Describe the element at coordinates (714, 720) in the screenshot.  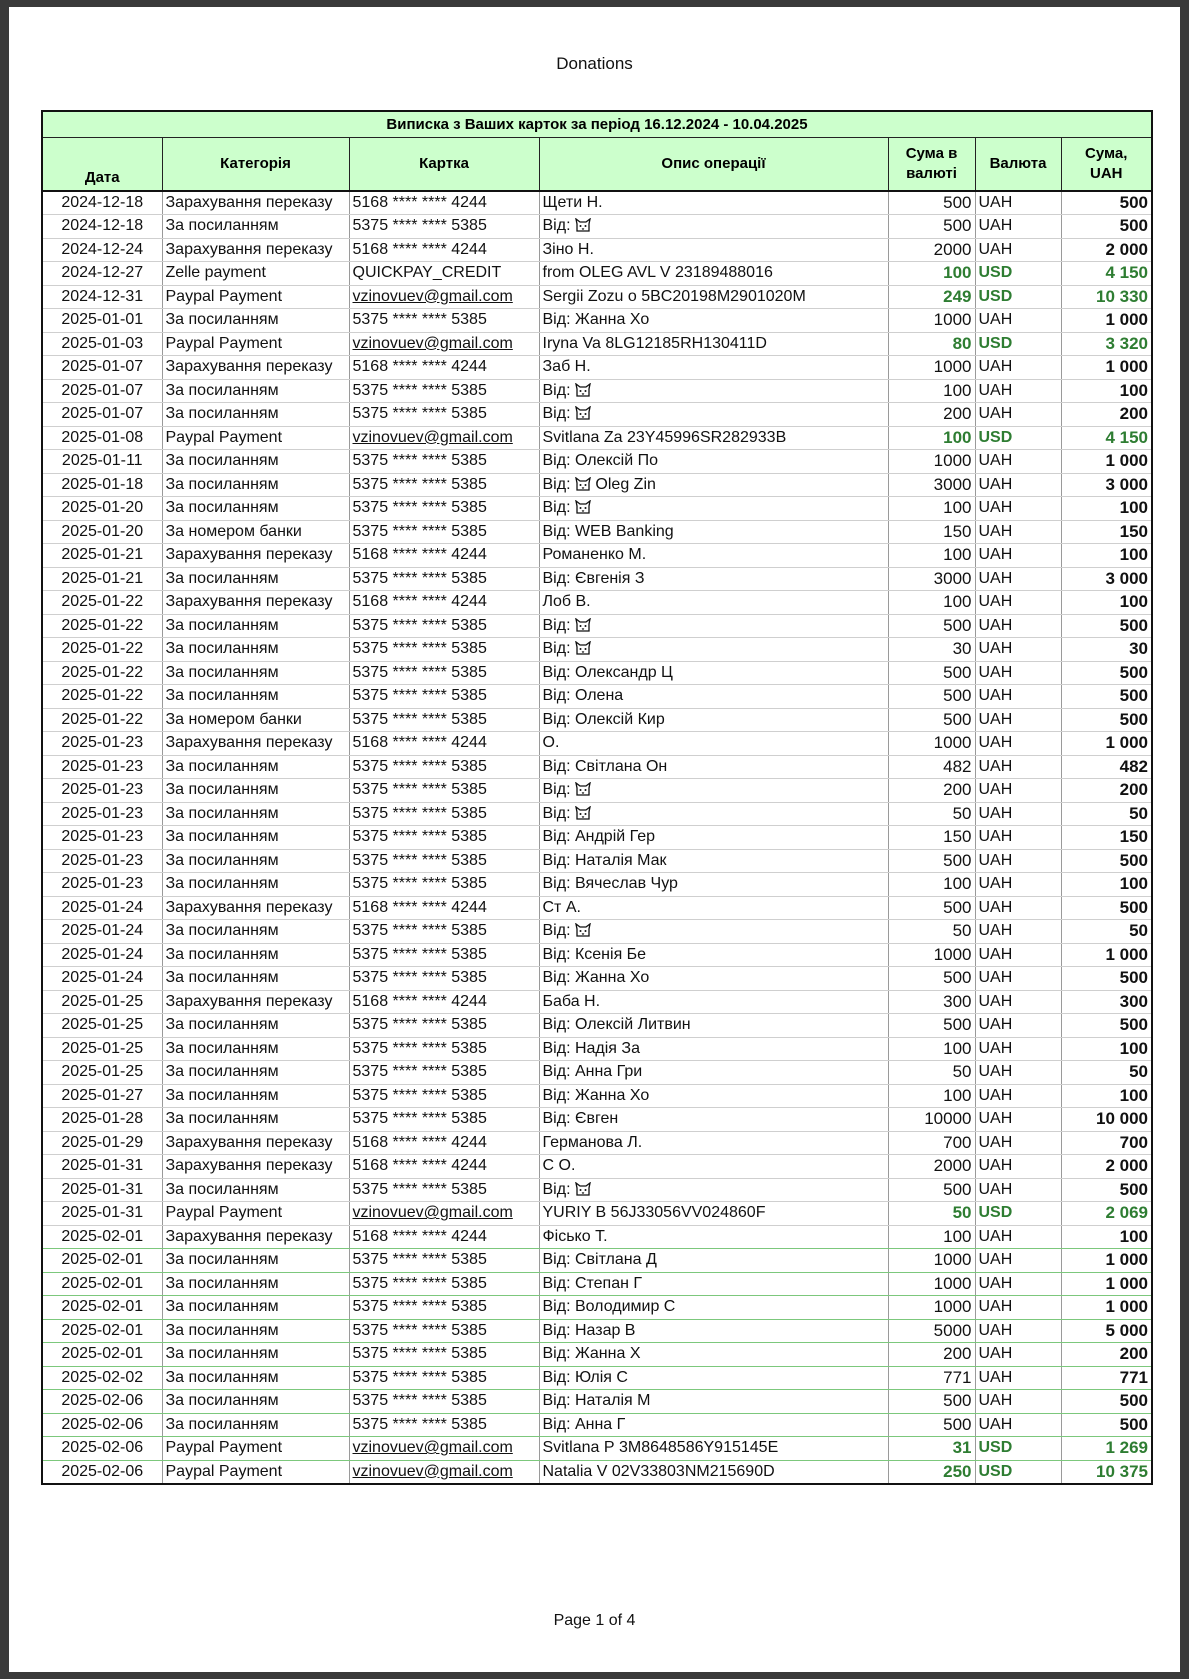
I see `cell-description: Від: Олексій Кир` at that location.